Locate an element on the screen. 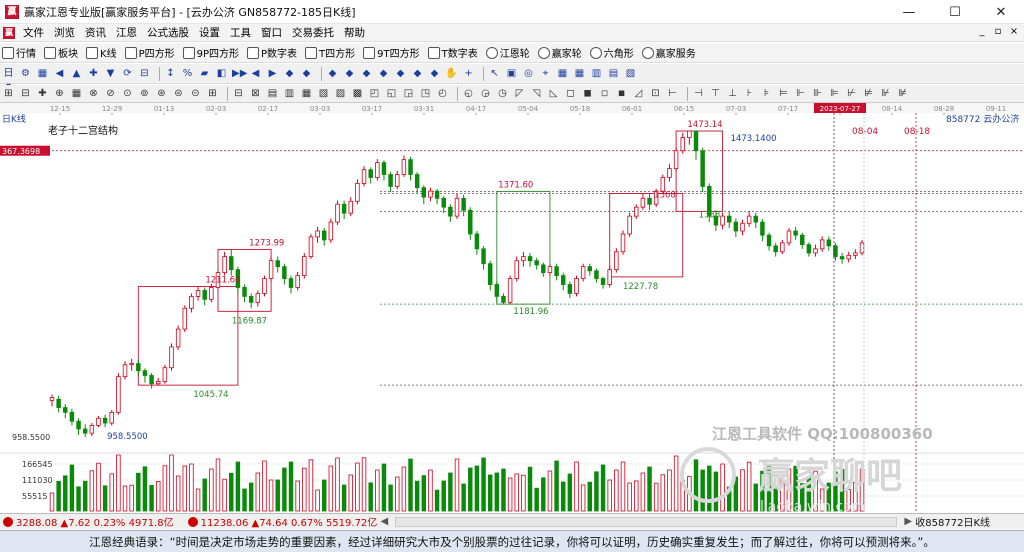 Image resolution: width=1024 pixels, height=552 pixels. menu-item-2: 资讯 is located at coordinates (95, 32).